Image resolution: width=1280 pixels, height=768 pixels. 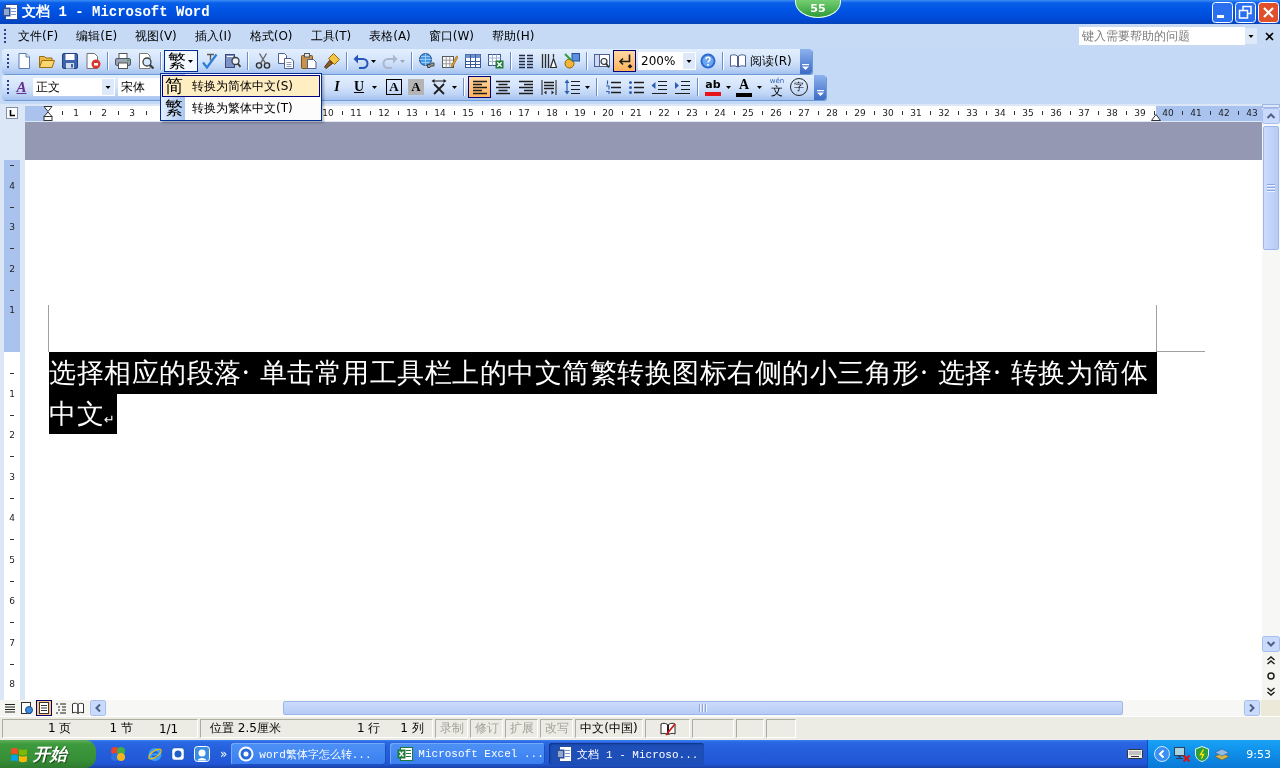 I want to click on four-circles-icon, so click(x=118, y=754).